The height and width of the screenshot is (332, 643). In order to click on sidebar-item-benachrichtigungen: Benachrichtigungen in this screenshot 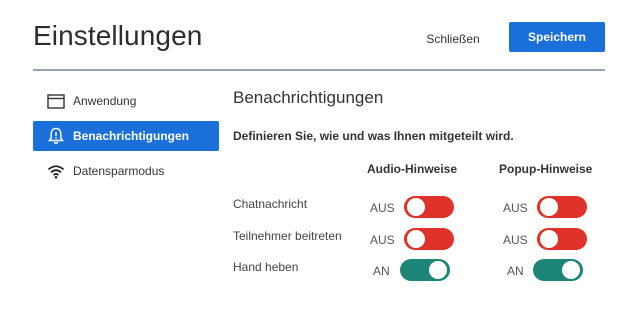, I will do `click(126, 136)`.